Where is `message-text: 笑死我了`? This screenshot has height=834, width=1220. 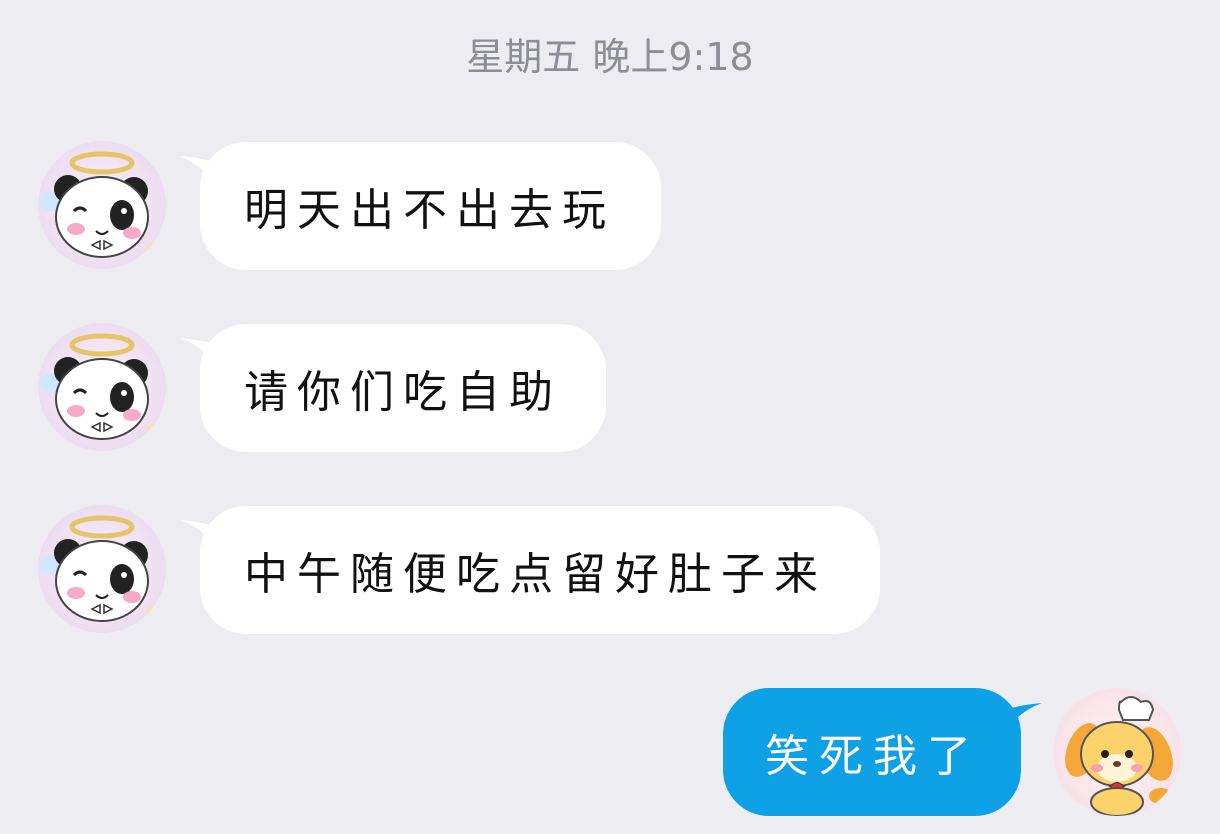
message-text: 笑死我了 is located at coordinates (873, 756).